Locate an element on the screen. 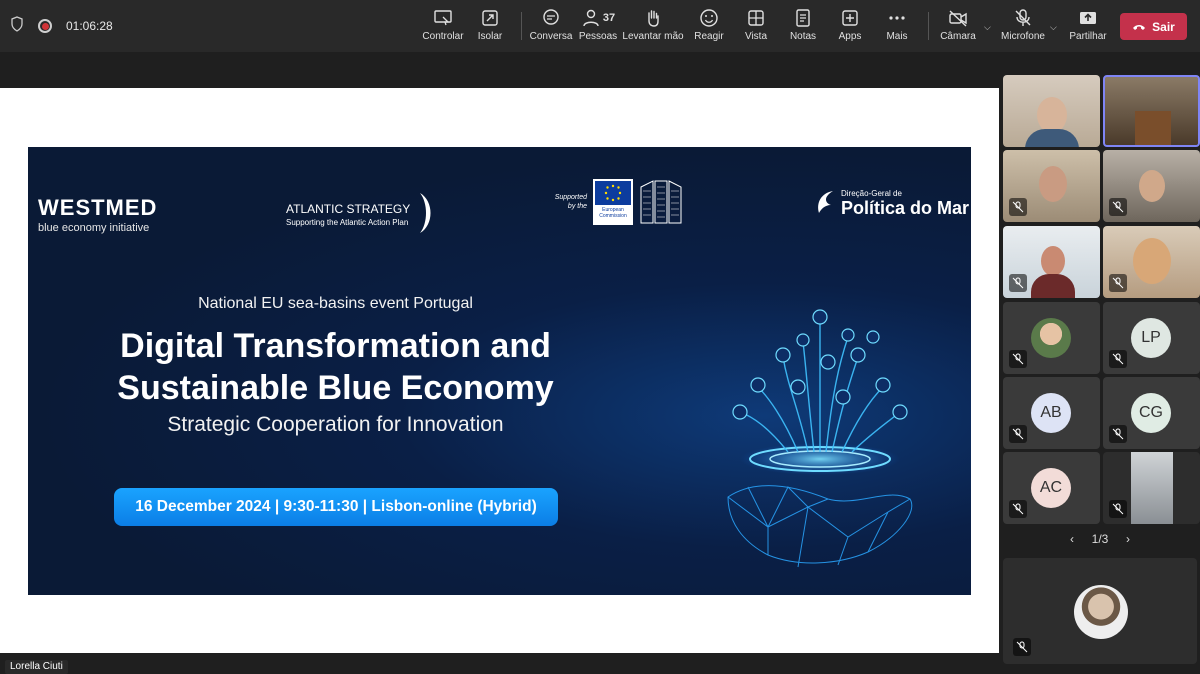 This screenshot has width=1200, height=674. eu-flag-box: European Commission is located at coordinates (613, 202).